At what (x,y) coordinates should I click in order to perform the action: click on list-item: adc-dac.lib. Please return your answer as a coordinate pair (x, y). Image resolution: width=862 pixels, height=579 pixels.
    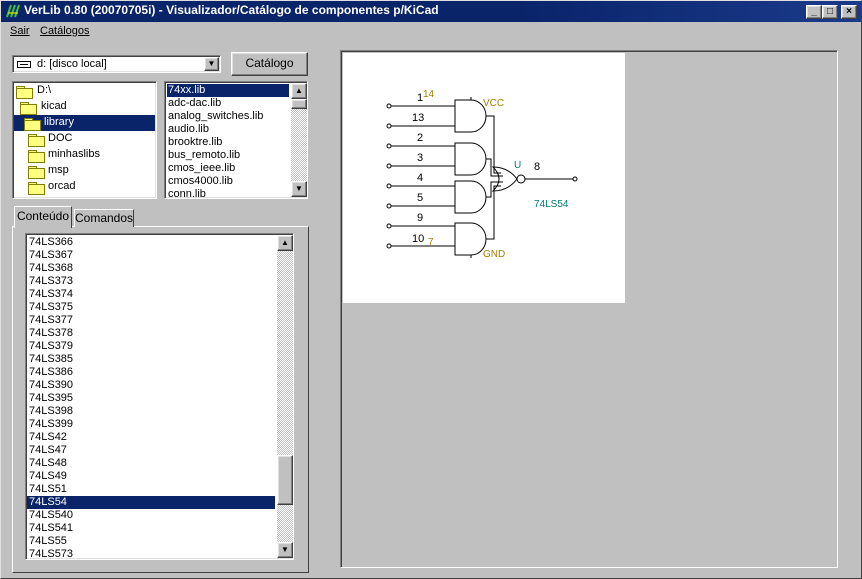
    Looking at the image, I should click on (194, 103).